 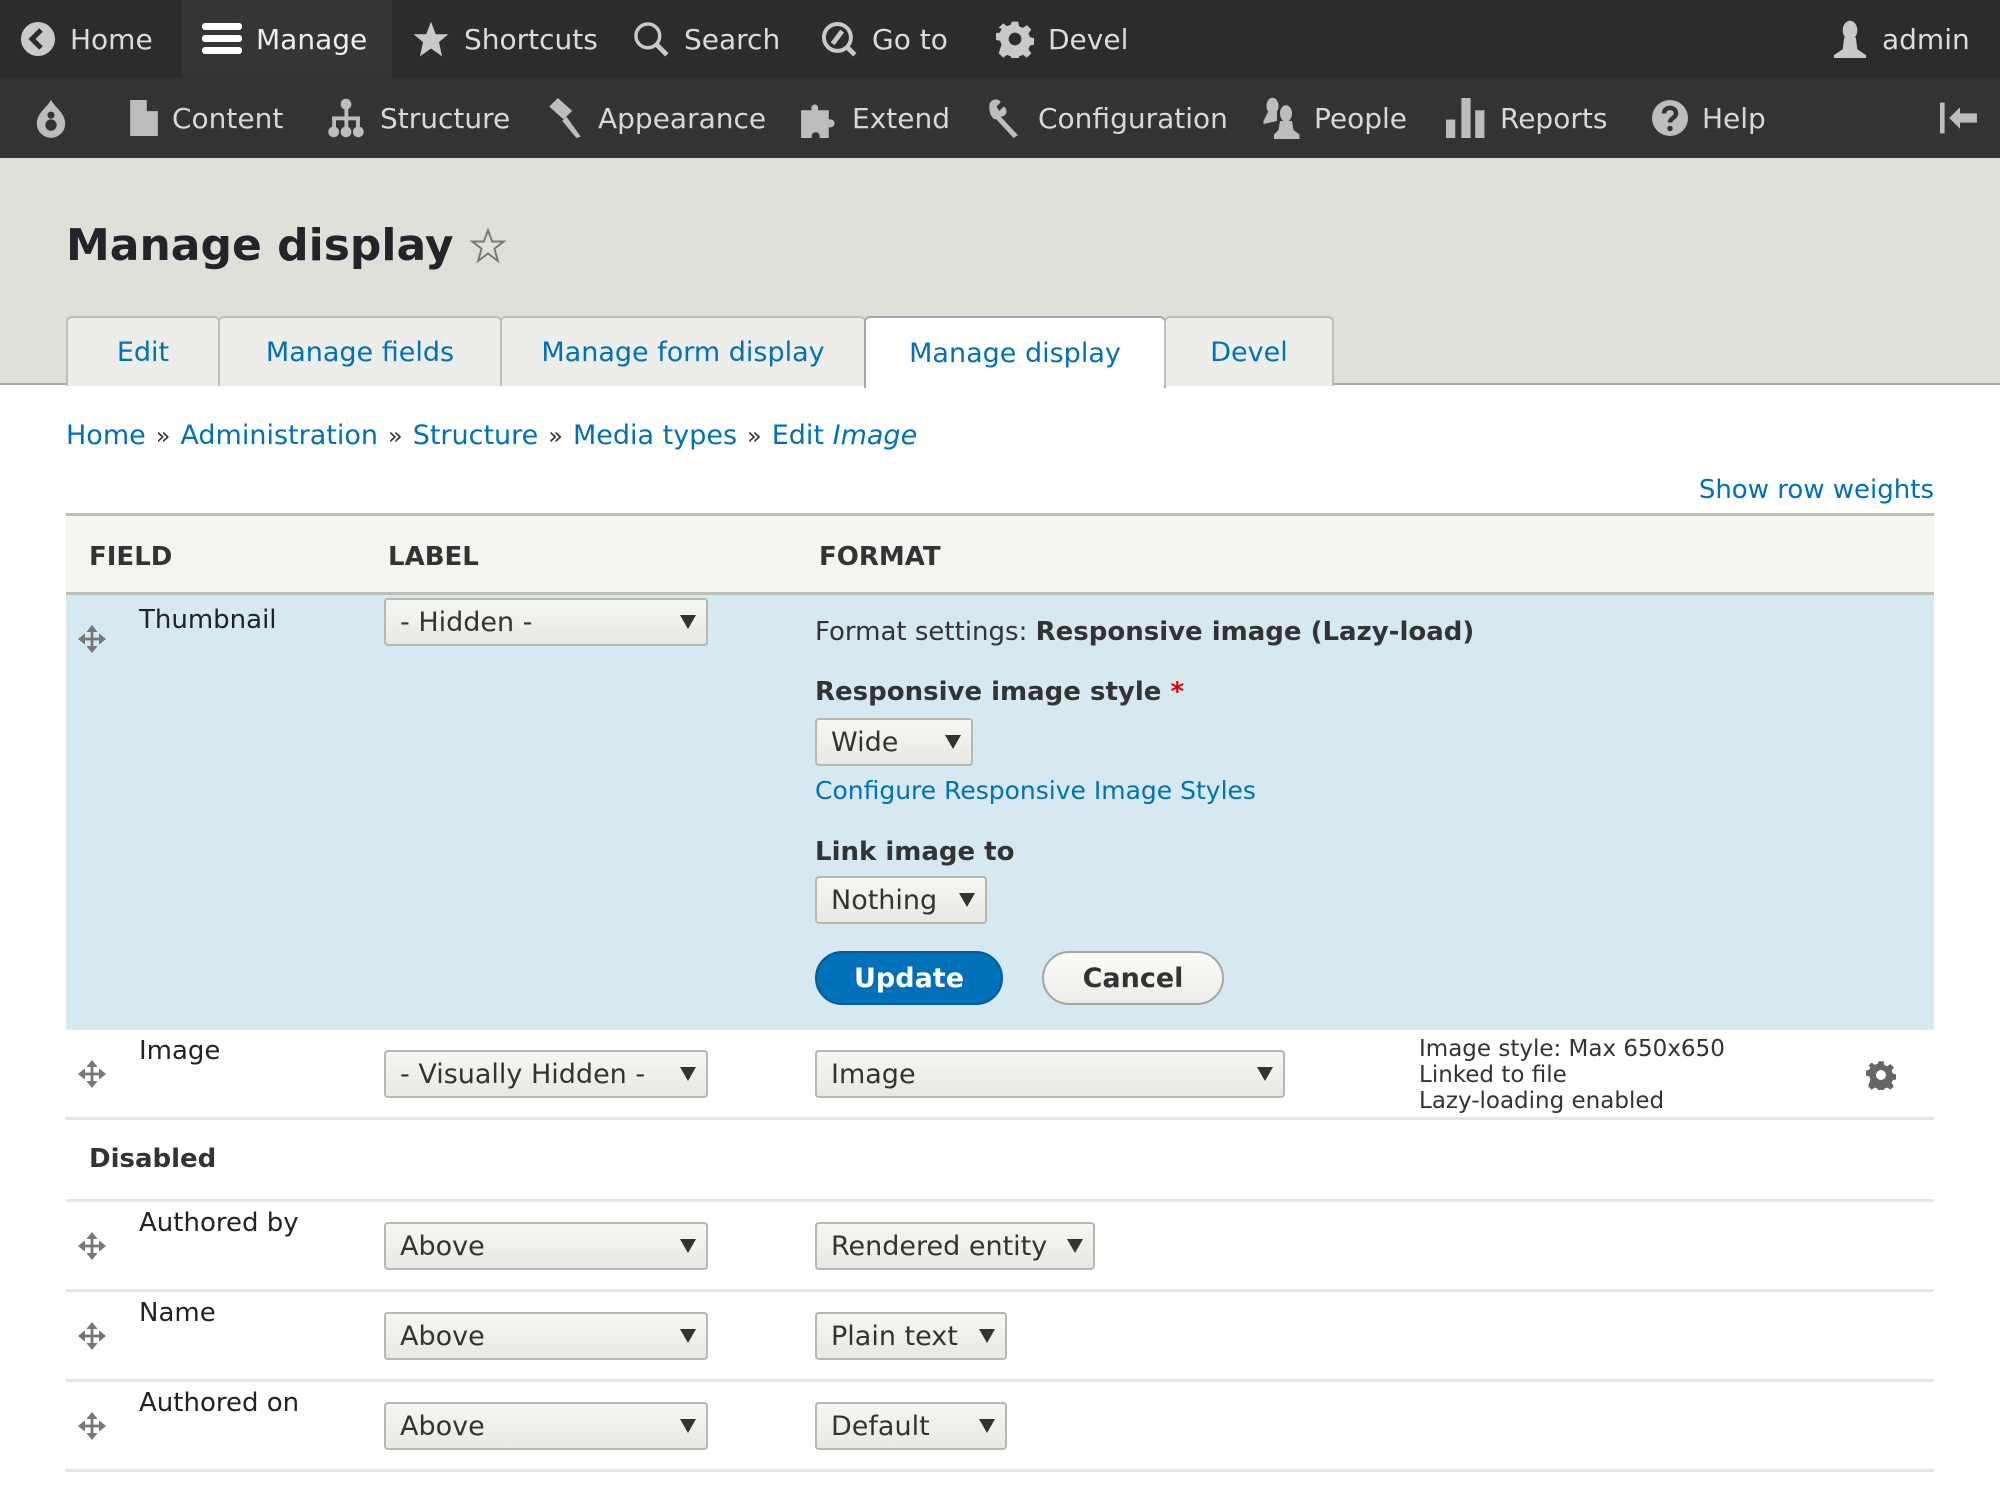 I want to click on help-icon, so click(x=1670, y=118).